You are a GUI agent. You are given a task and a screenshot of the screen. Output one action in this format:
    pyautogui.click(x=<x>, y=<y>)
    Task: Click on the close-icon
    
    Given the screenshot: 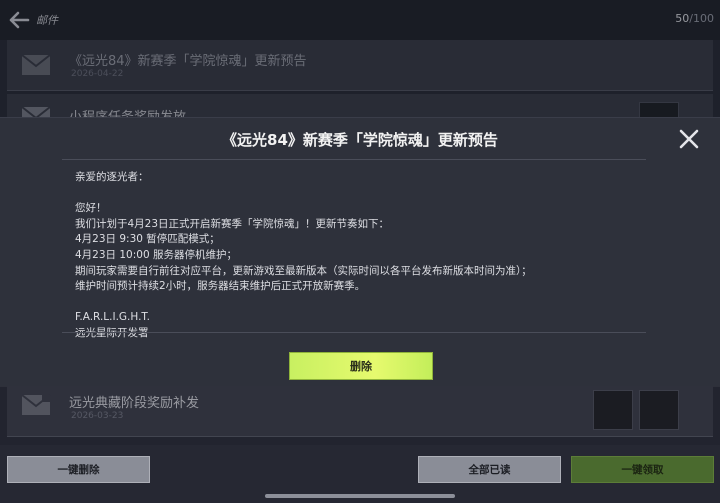 What is the action you would take?
    pyautogui.click(x=689, y=139)
    